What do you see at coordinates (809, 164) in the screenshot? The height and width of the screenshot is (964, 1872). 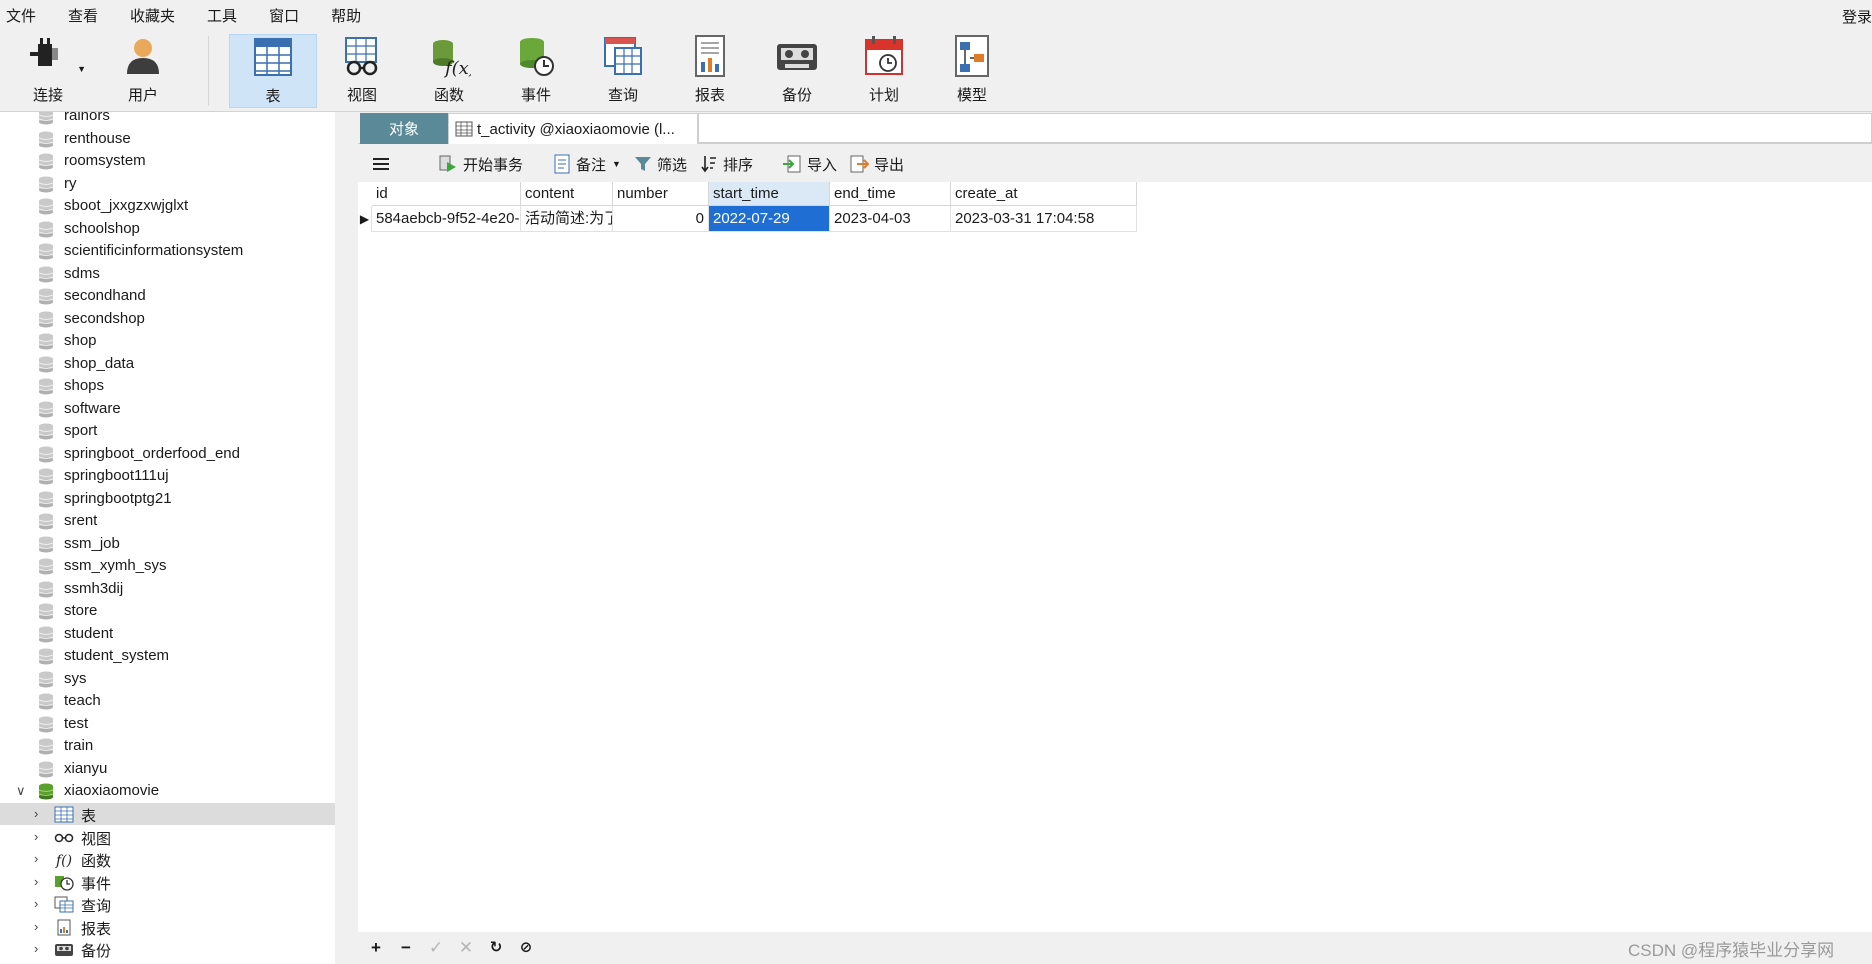 I see `import-button: 导入` at bounding box center [809, 164].